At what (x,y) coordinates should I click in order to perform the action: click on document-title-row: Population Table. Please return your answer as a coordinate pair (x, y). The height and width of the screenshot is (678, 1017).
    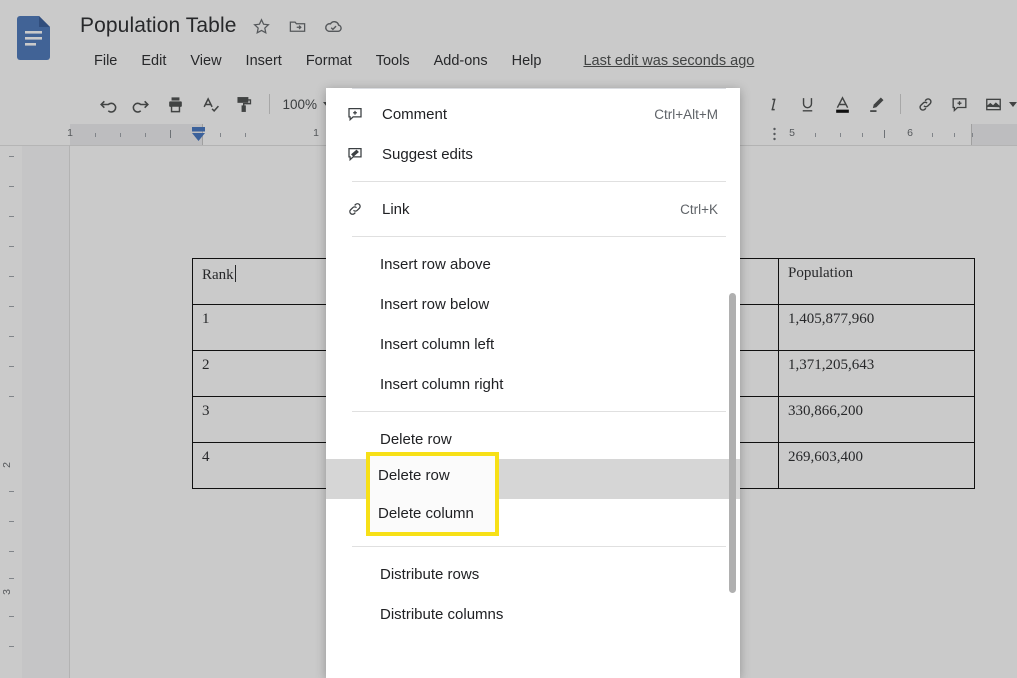
    Looking at the image, I should click on (212, 26).